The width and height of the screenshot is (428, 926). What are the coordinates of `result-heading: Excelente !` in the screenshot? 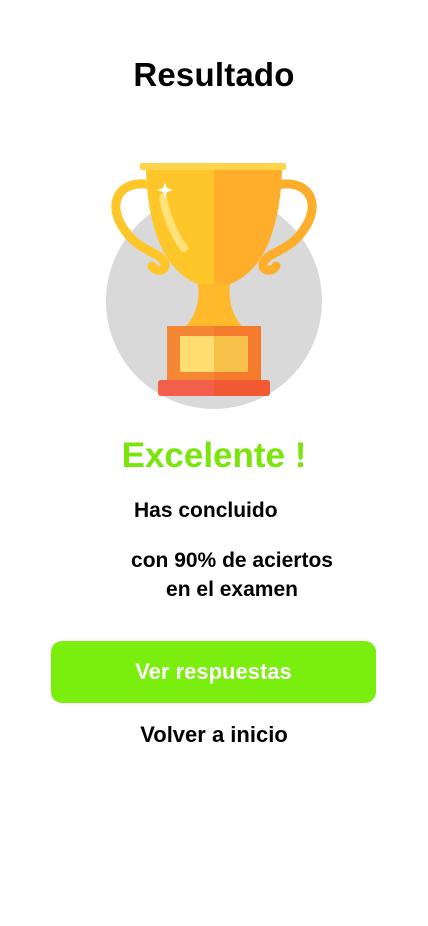 It's located at (214, 455).